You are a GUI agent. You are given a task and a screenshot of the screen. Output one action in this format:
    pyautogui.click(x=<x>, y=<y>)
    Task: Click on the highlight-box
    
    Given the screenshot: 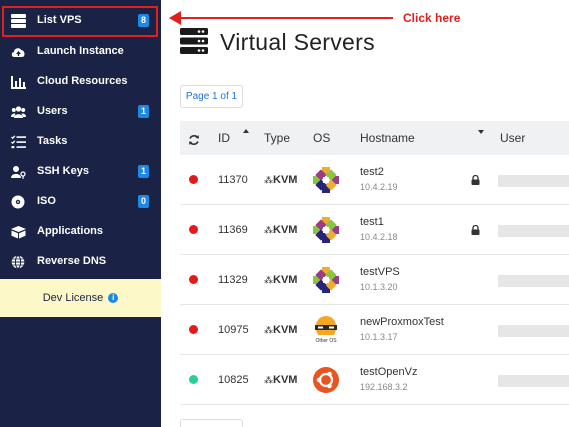 What is the action you would take?
    pyautogui.click(x=80, y=21)
    